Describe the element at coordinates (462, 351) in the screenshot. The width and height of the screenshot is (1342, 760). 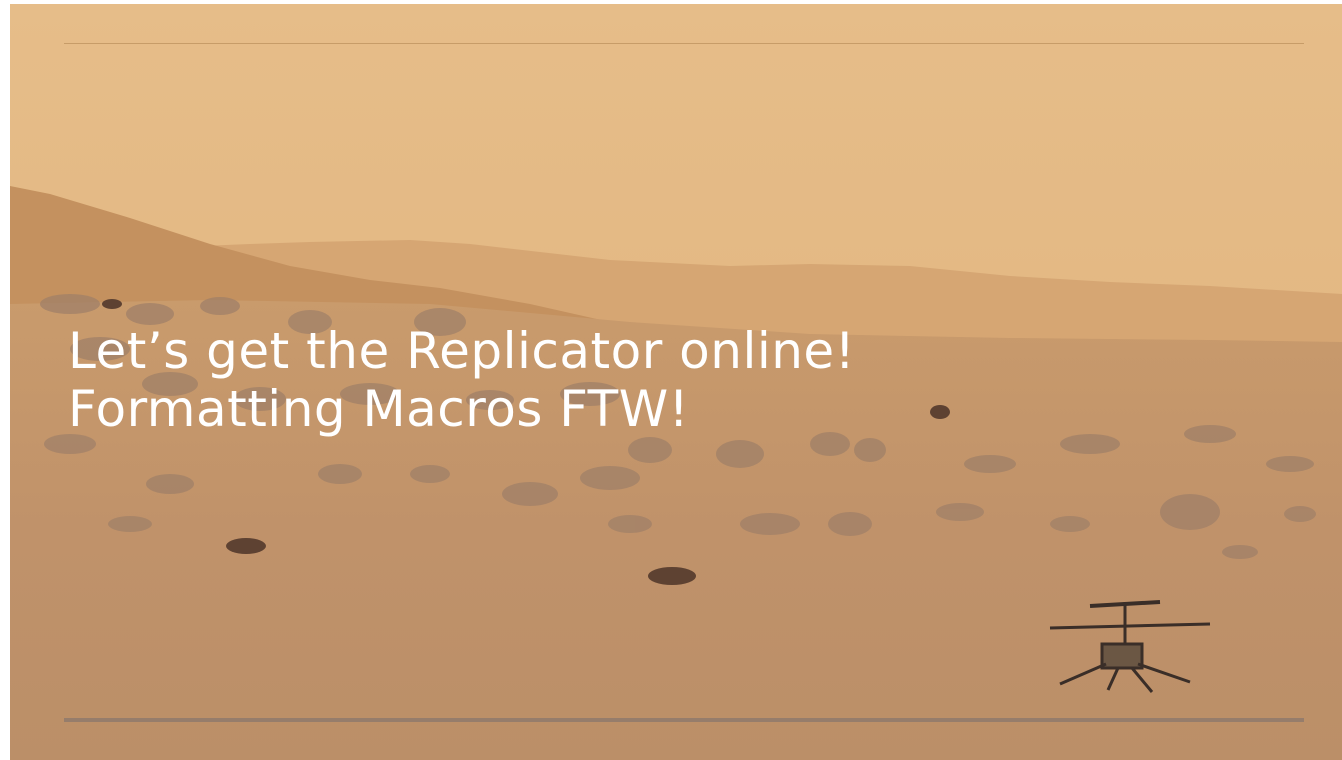
I see `slide-title-line-1: Let’s get the Replicator online!` at that location.